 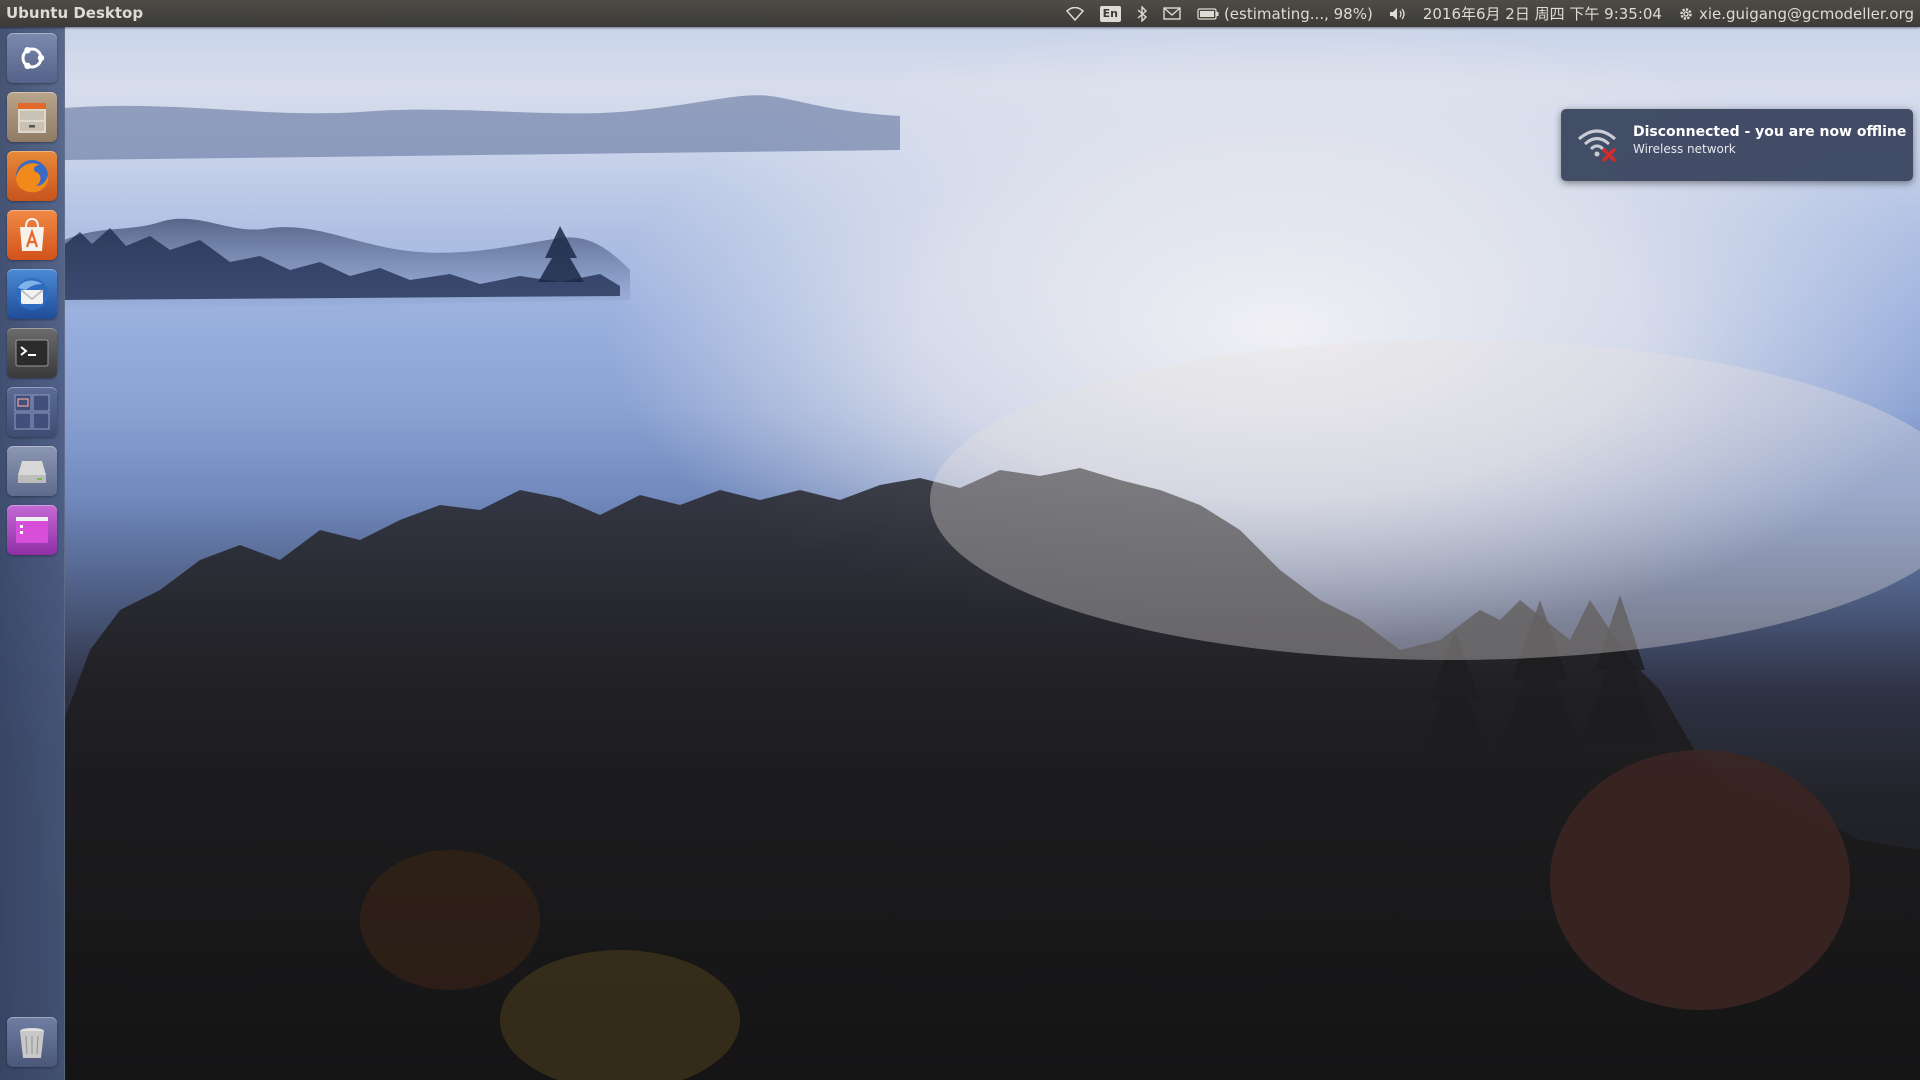 I want to click on ubuntu-logo-icon, so click(x=33, y=58).